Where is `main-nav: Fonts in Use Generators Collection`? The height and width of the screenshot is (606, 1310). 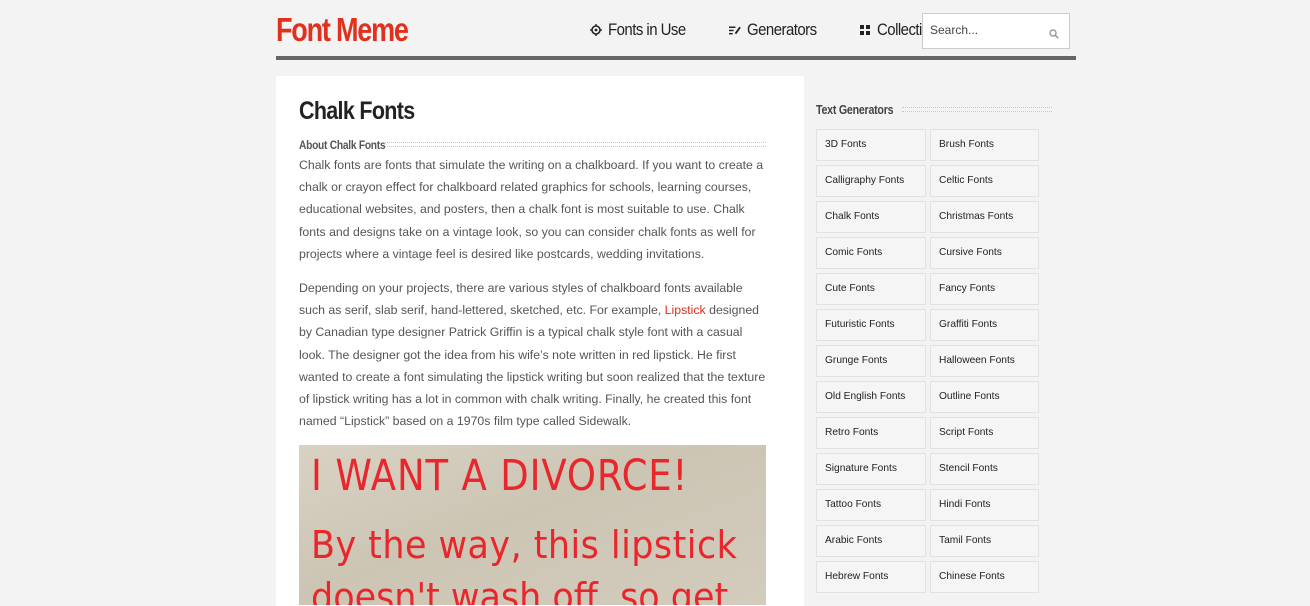 main-nav: Fonts in Use Generators Collection is located at coordinates (768, 30).